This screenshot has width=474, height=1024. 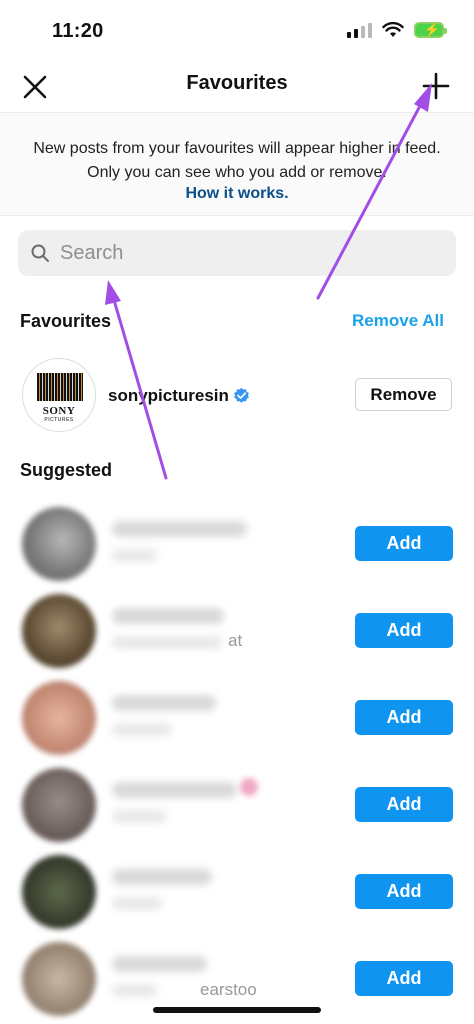 I want to click on annotation-arrowhead-icon, so click(x=113, y=292).